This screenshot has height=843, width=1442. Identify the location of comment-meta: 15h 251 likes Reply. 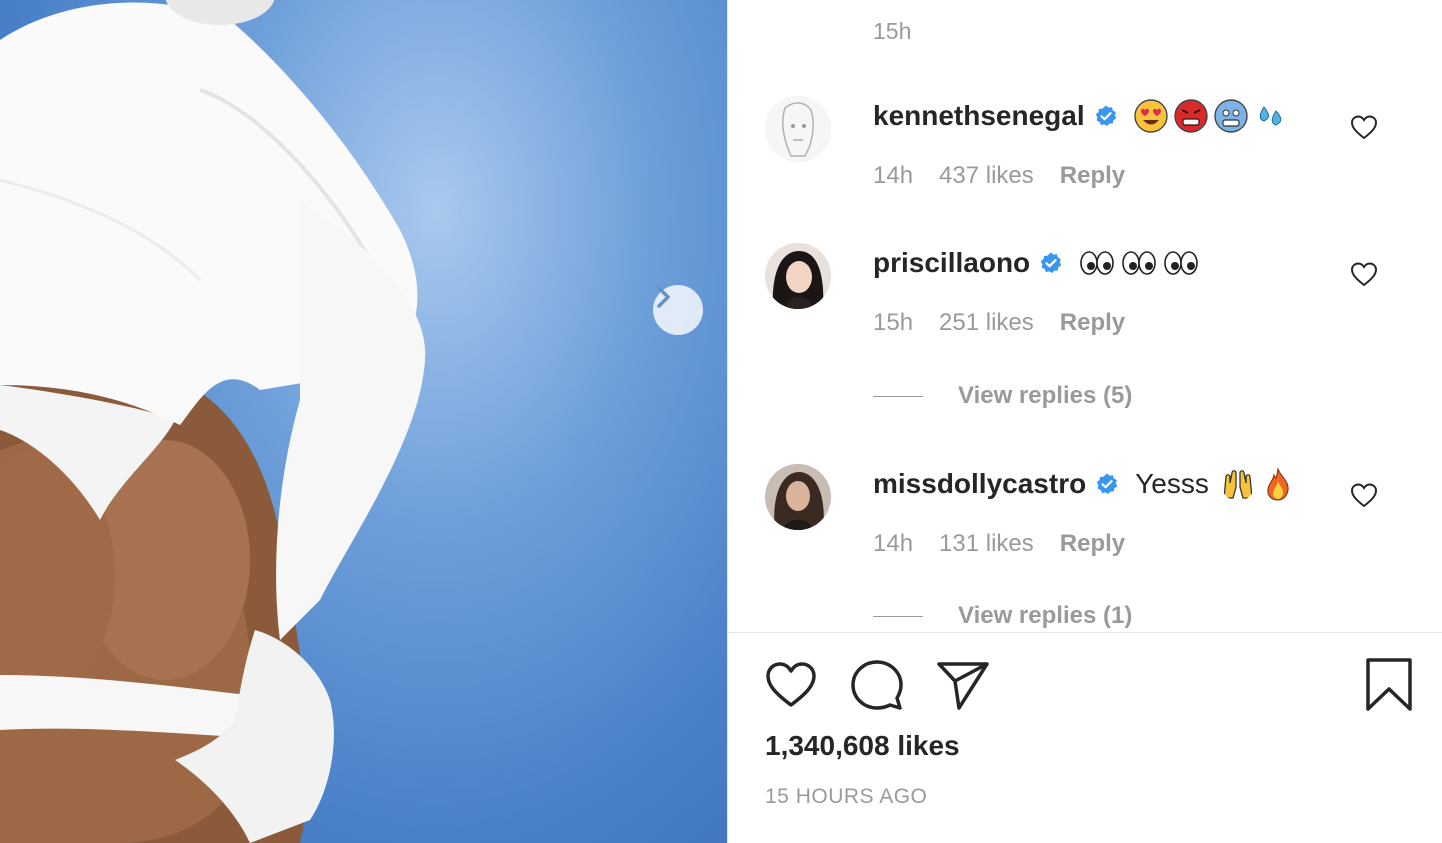
(999, 323).